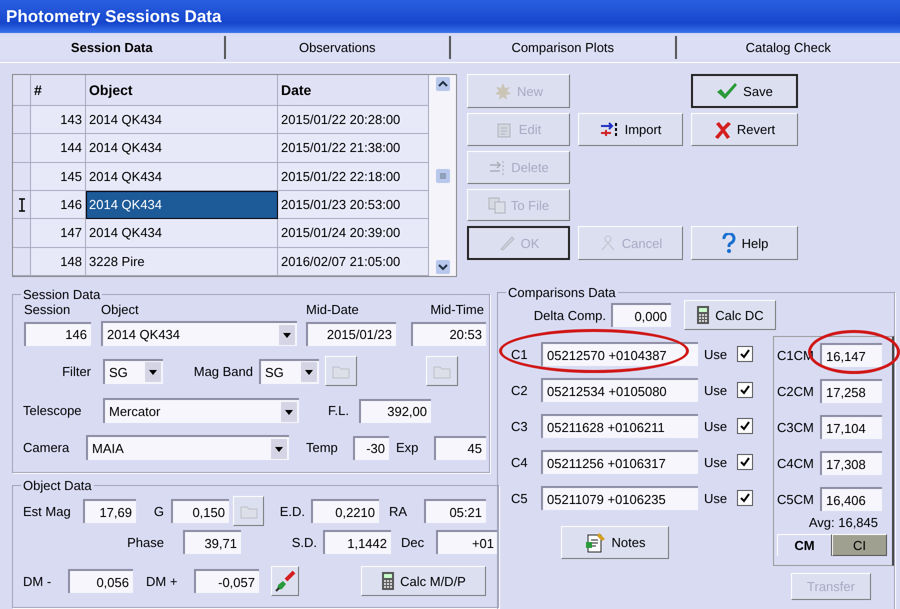 The height and width of the screenshot is (609, 900). I want to click on table-cell: 2015/01/22 20:28:00, so click(353, 120).